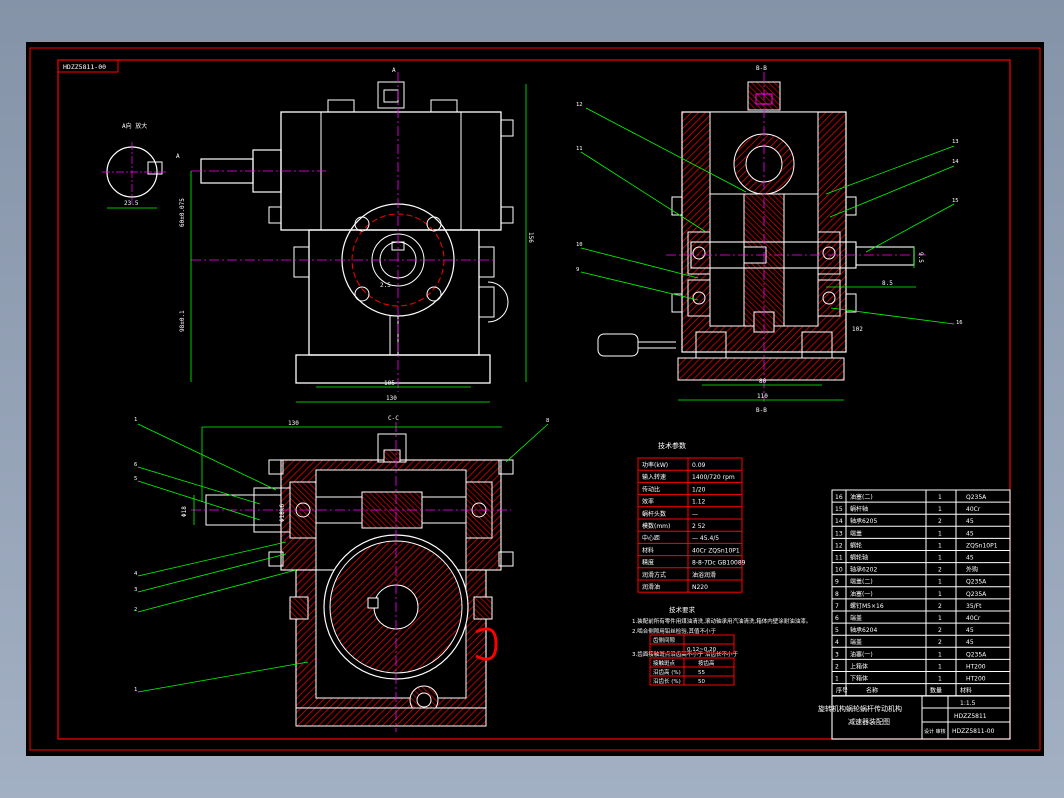 The image size is (1064, 798). I want to click on callout-8: 8, so click(547, 421).